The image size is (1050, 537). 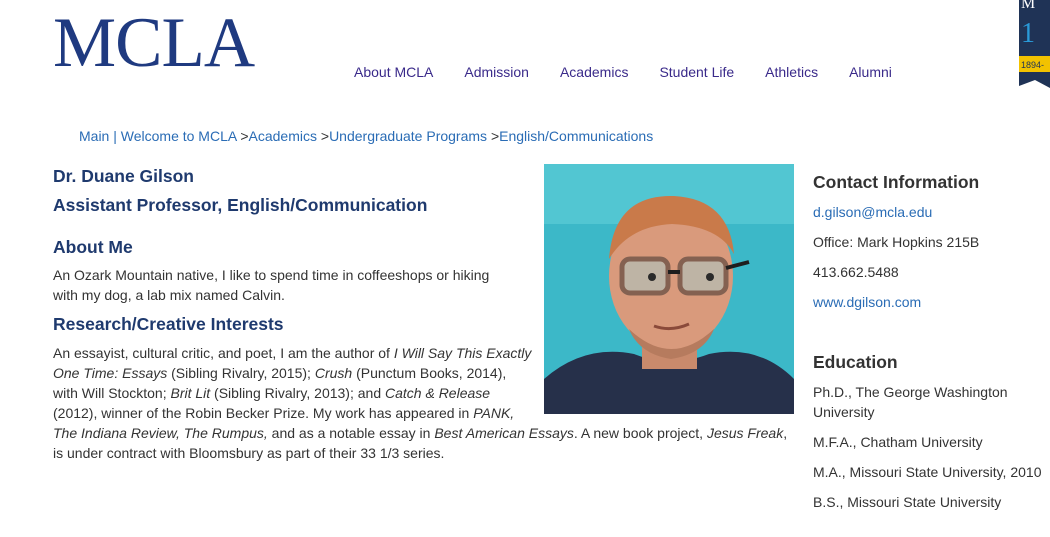 I want to click on education-item: B.S., Missouri State University, so click(x=907, y=502).